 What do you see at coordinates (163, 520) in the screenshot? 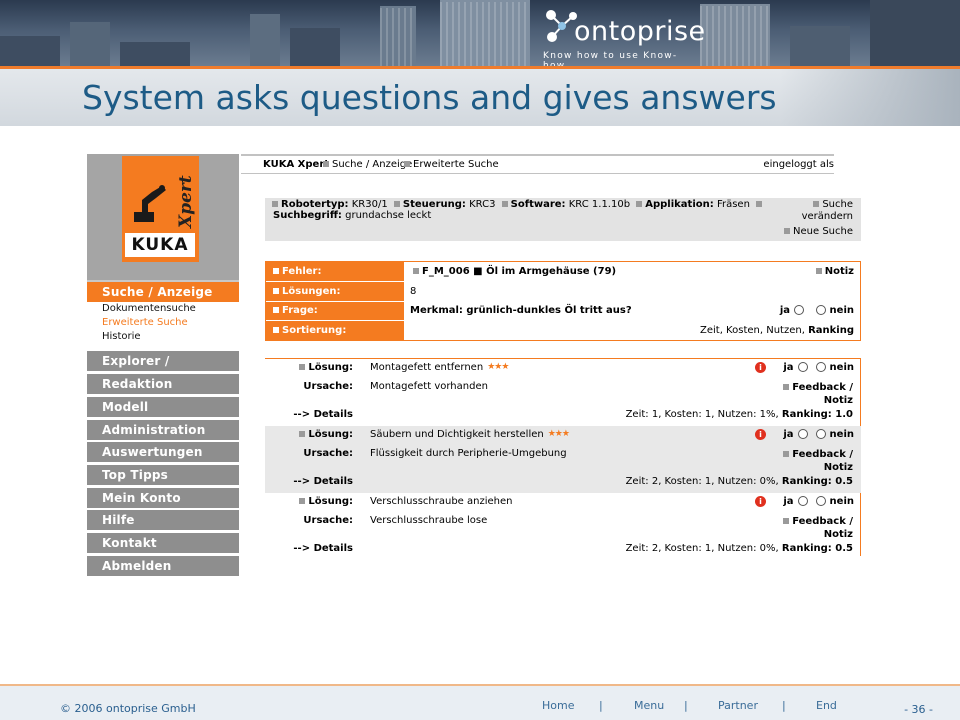
I see `sidebar-item-hilfe: Hilfe` at bounding box center [163, 520].